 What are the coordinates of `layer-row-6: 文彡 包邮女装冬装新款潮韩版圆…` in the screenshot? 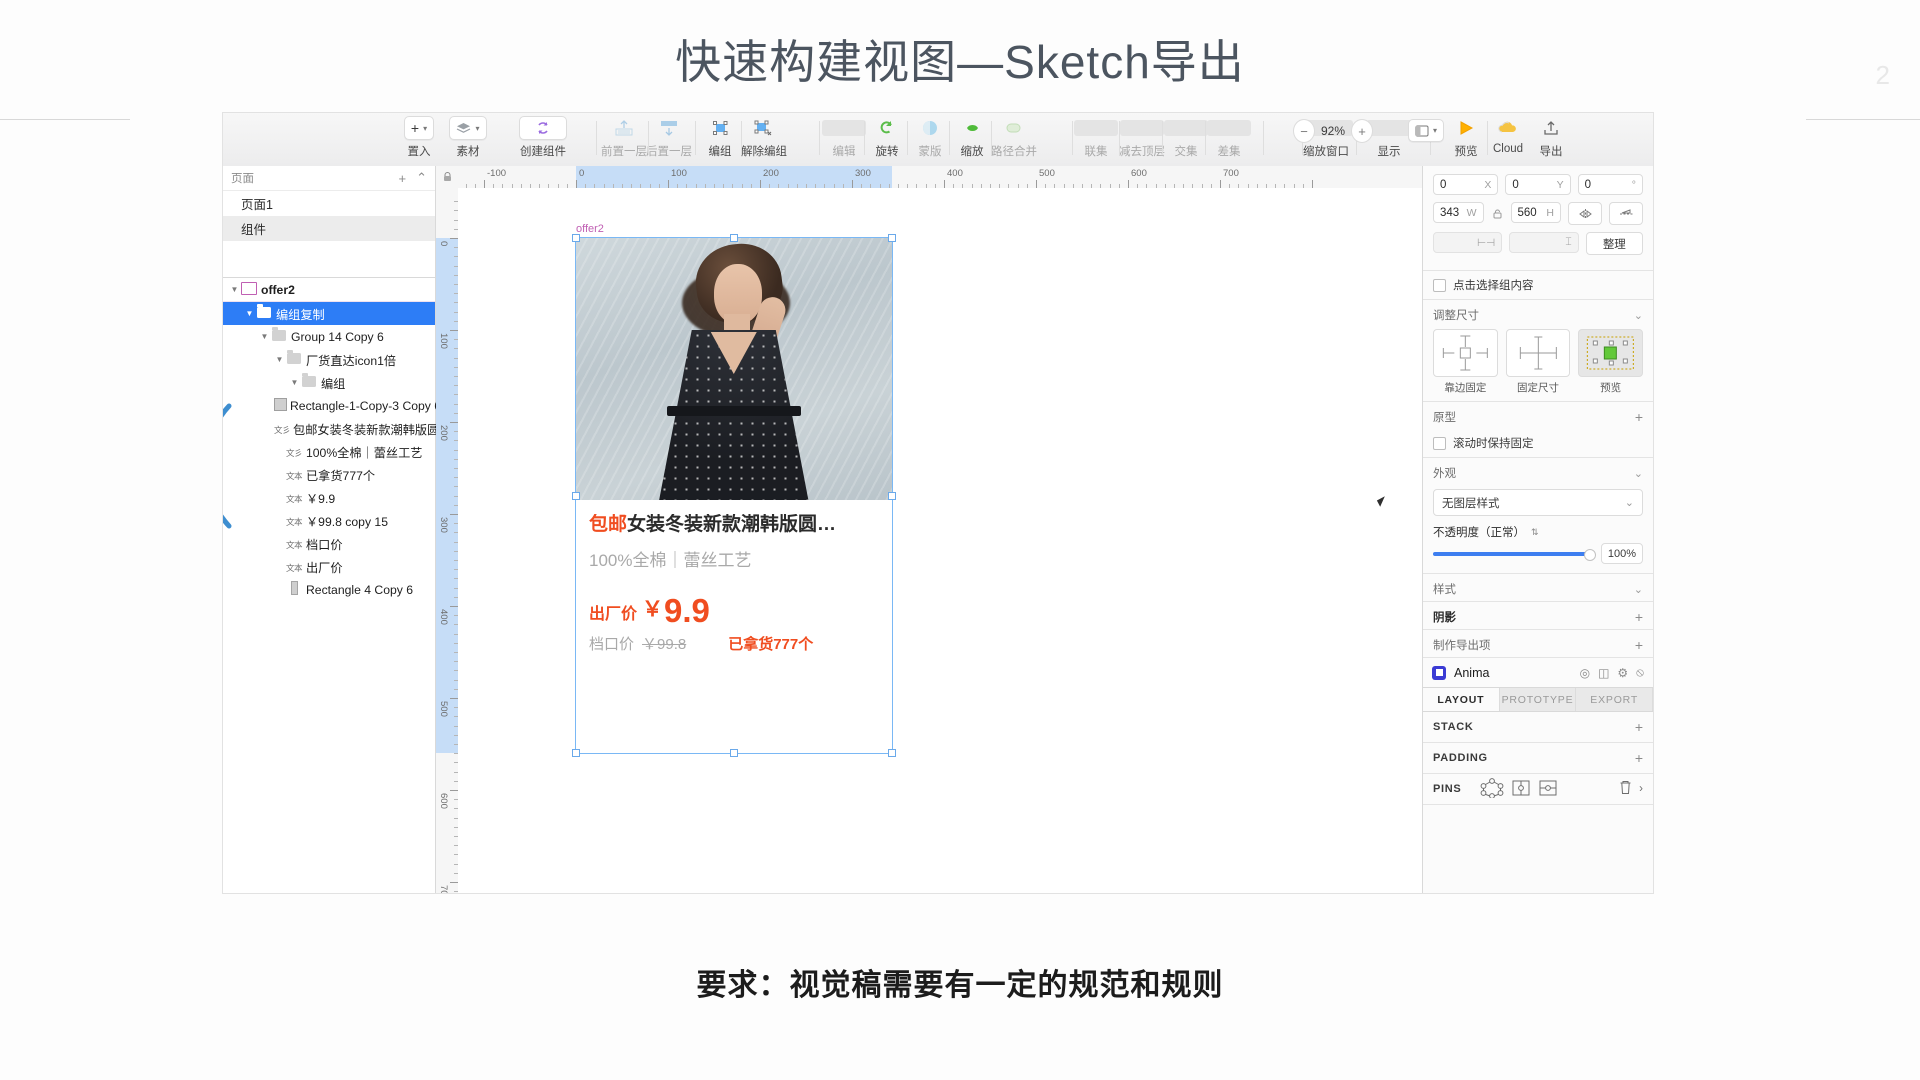 It's located at (337, 428).